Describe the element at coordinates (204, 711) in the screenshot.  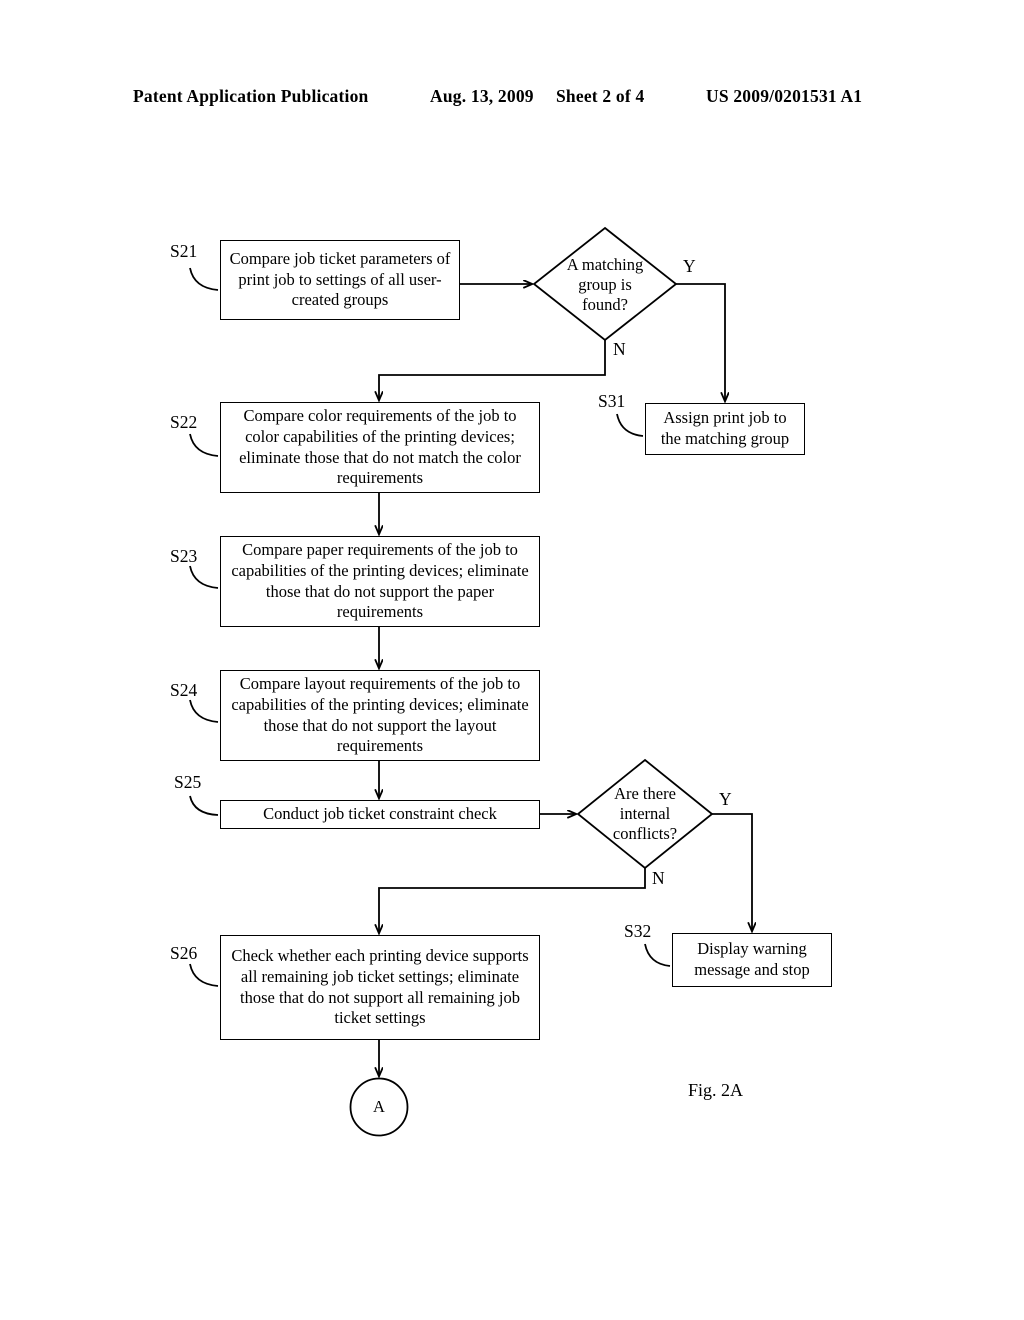
I see `leader-s24` at that location.